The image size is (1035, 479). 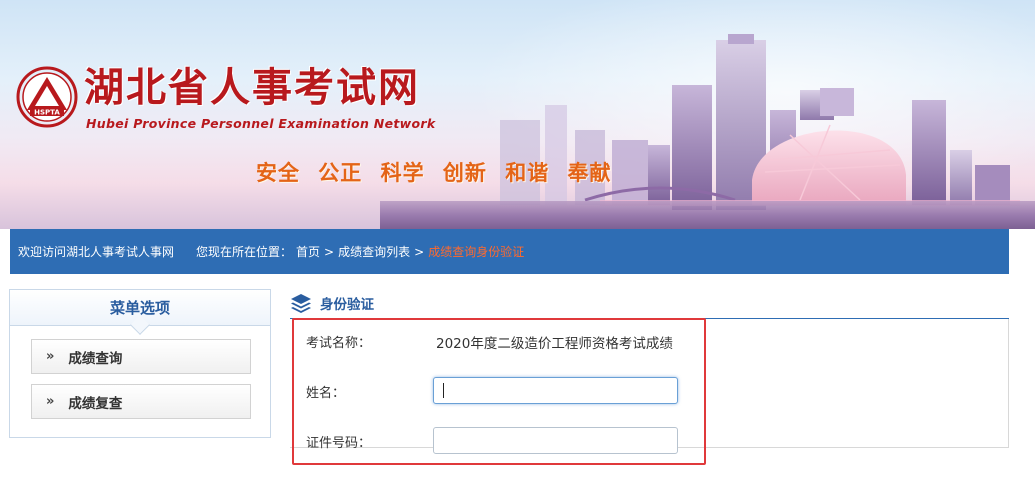 What do you see at coordinates (434, 172) in the screenshot?
I see `slogan: 安全 公正 科学 创新 和谐 奉献` at bounding box center [434, 172].